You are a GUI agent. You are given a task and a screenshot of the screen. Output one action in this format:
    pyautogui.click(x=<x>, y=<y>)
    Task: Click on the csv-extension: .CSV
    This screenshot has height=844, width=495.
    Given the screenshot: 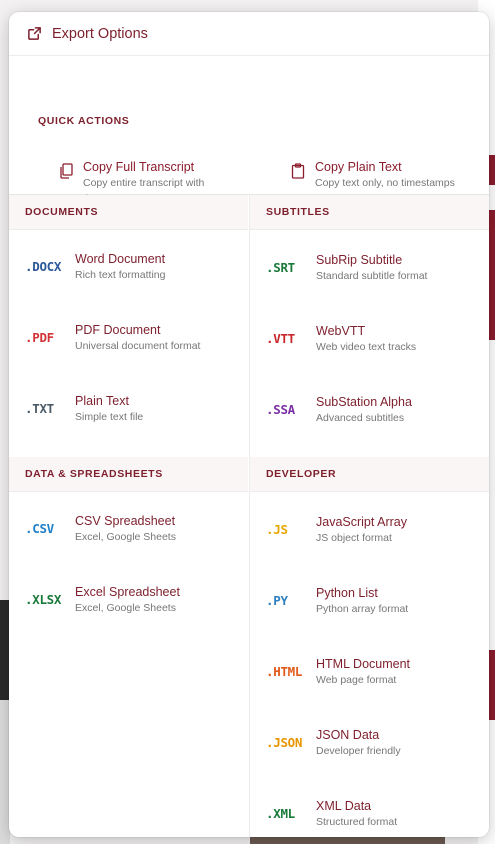 What is the action you would take?
    pyautogui.click(x=39, y=528)
    